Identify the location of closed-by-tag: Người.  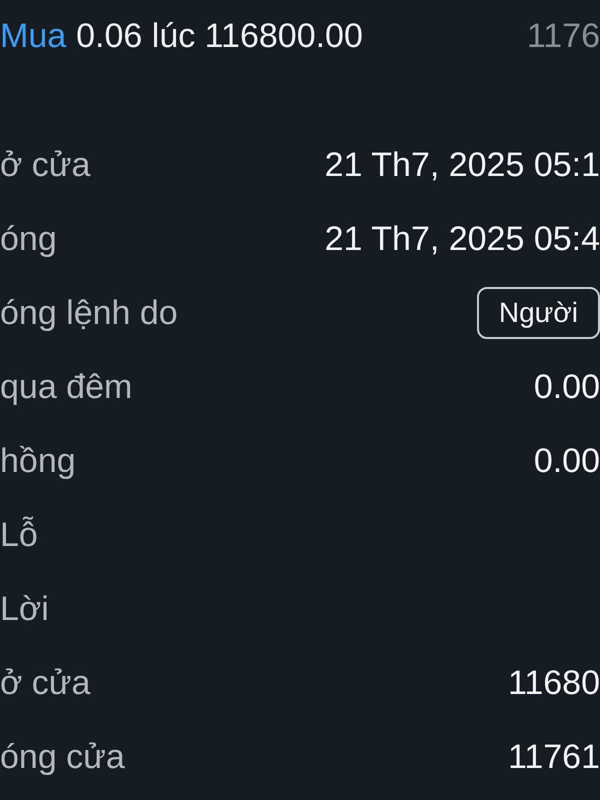
(538, 313).